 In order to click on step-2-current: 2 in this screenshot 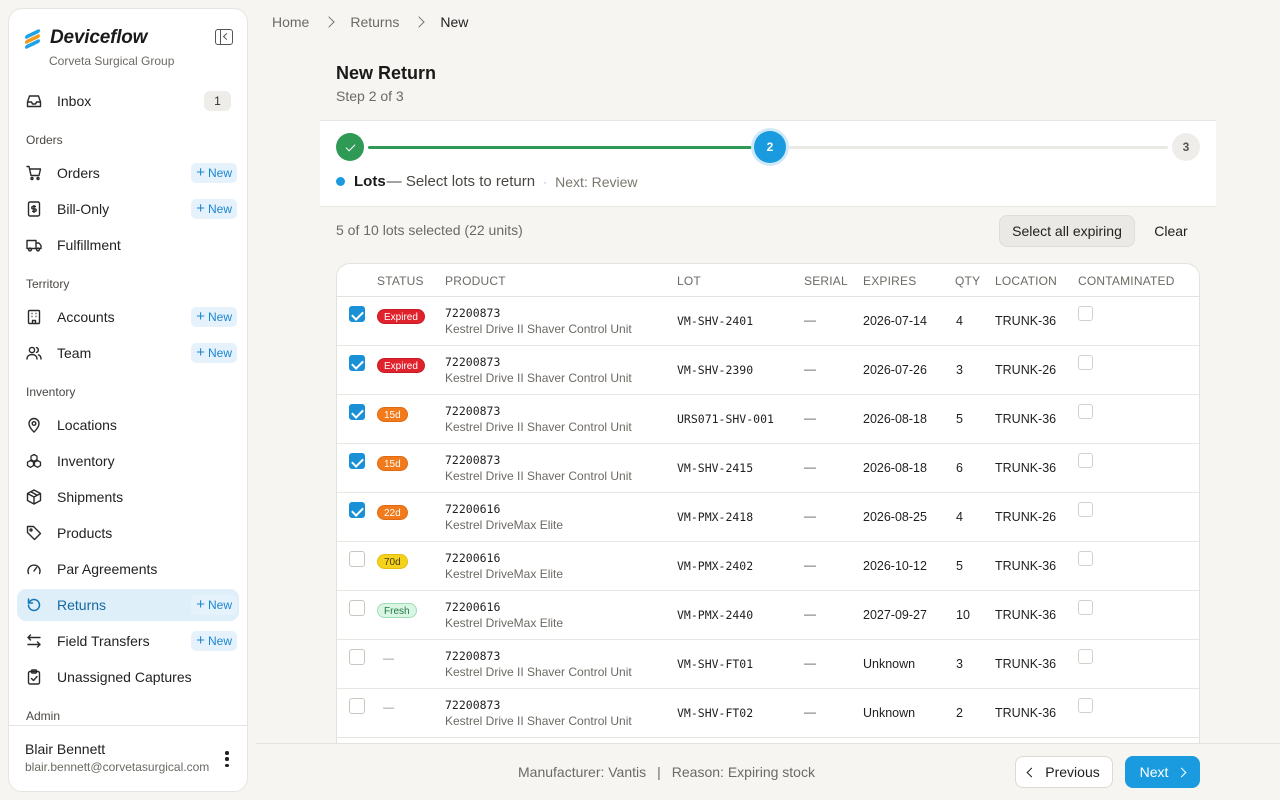, I will do `click(770, 147)`.